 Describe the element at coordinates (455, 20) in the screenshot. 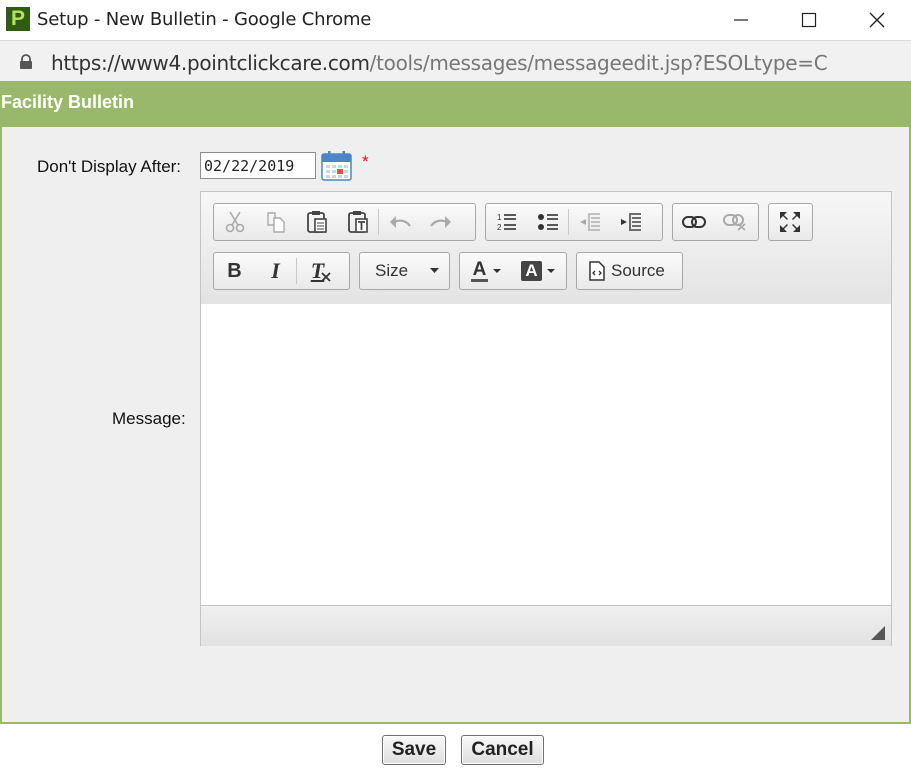

I see `window-titlebar: P Setup - New Bulletin - Google Chrome` at that location.